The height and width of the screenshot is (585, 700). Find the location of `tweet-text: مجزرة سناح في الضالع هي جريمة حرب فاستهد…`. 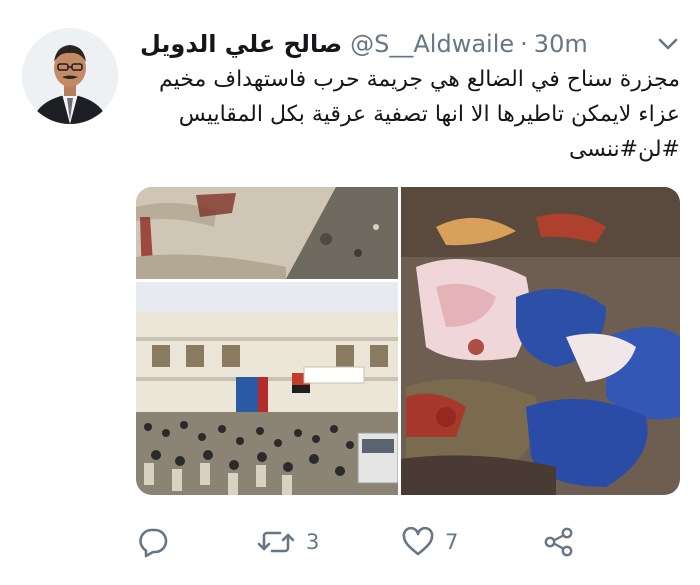

tweet-text: مجزرة سناح في الضالع هي جريمة حرب فاستهد… is located at coordinates (410, 114).